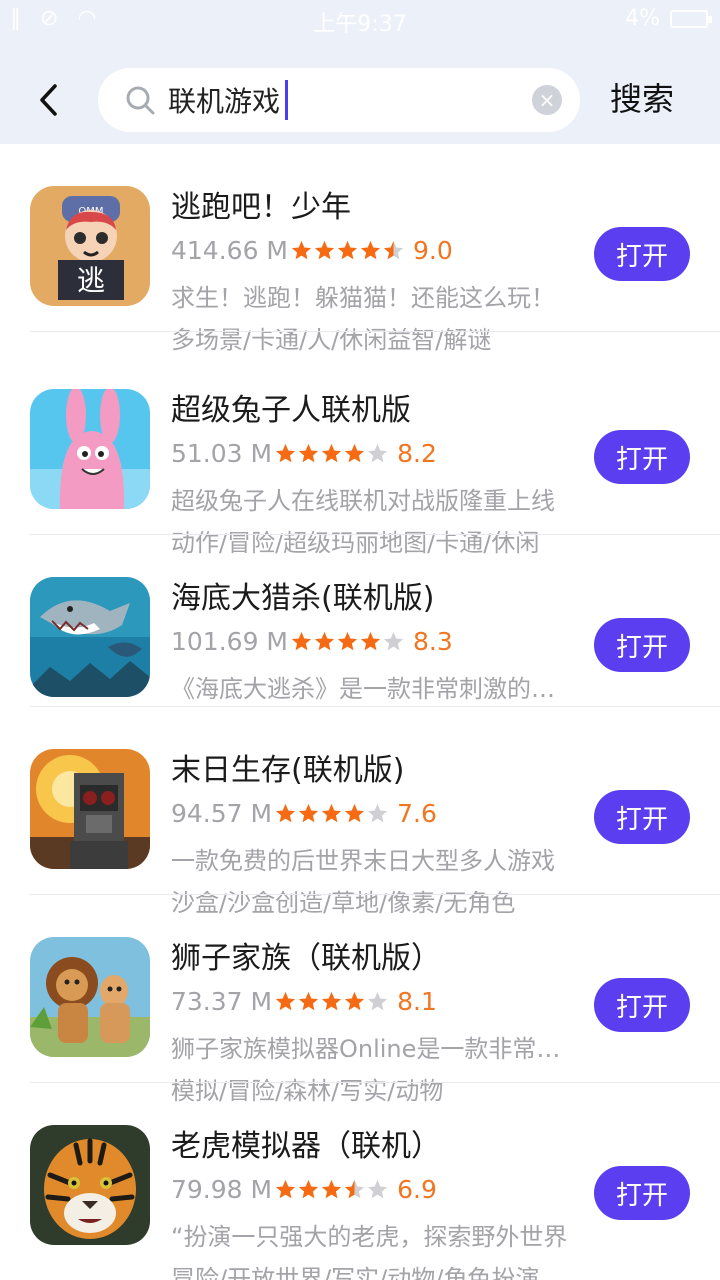 The image size is (720, 1280). I want to click on app-rating: 8.3, so click(433, 641).